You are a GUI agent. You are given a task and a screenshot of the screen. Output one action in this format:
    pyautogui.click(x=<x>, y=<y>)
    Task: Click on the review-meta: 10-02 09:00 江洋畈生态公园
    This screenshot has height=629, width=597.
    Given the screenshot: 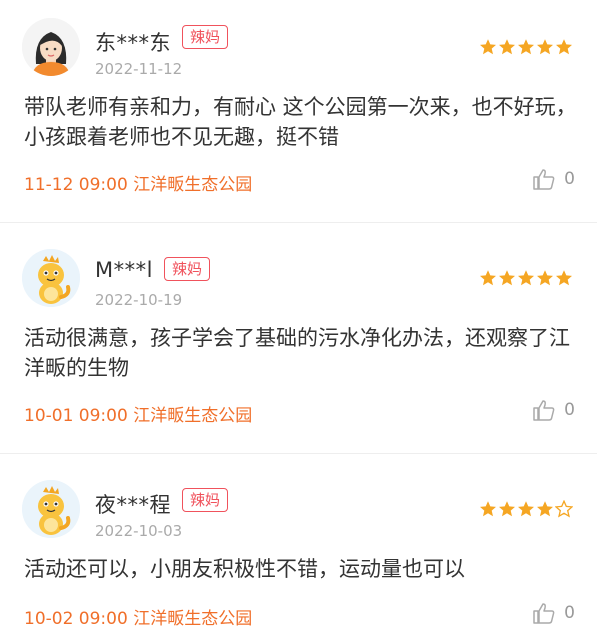 What is the action you would take?
    pyautogui.click(x=138, y=616)
    